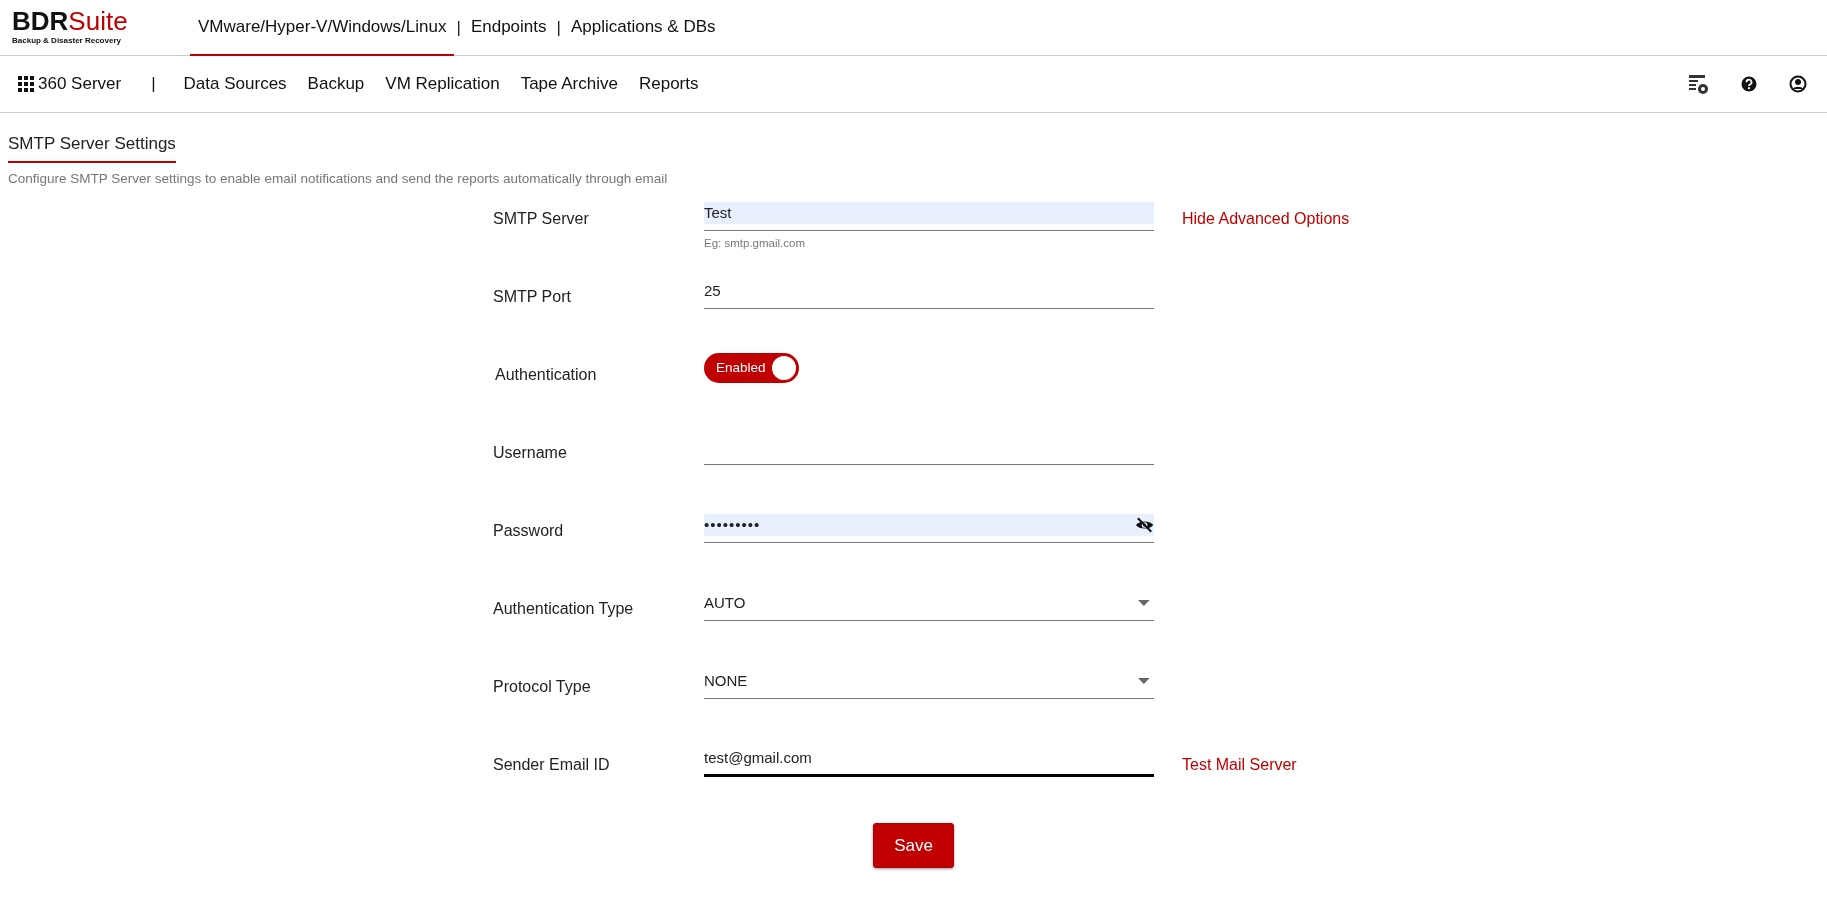 This screenshot has width=1827, height=912. I want to click on field-label: Password, so click(529, 530).